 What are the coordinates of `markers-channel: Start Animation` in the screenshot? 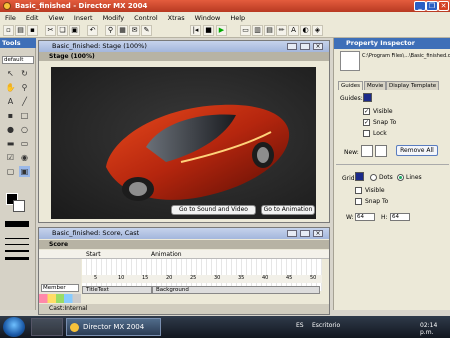 It's located at (184, 254).